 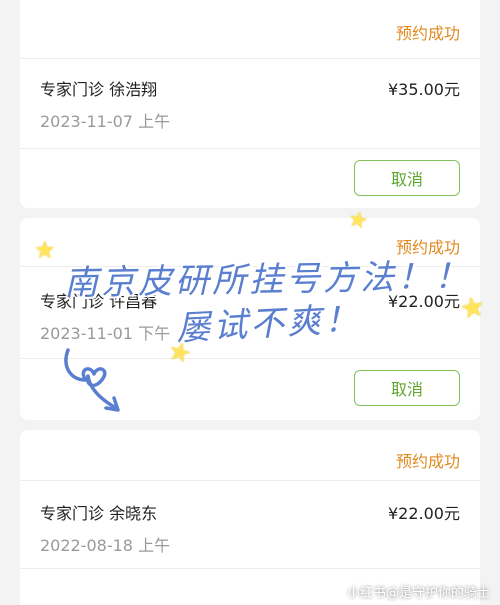 What do you see at coordinates (418, 593) in the screenshot?
I see `watermark: 小红书@是守护你的骑士` at bounding box center [418, 593].